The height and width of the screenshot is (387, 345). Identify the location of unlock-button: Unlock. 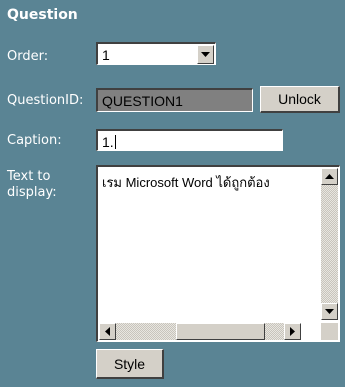
(300, 99).